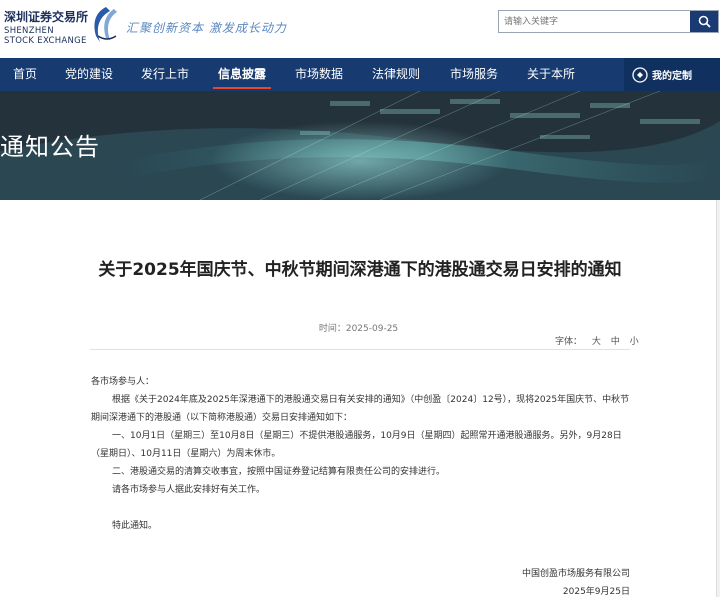  Describe the element at coordinates (206, 28) in the screenshot. I see `slogan: 汇聚创新资本 激发成长动力` at that location.